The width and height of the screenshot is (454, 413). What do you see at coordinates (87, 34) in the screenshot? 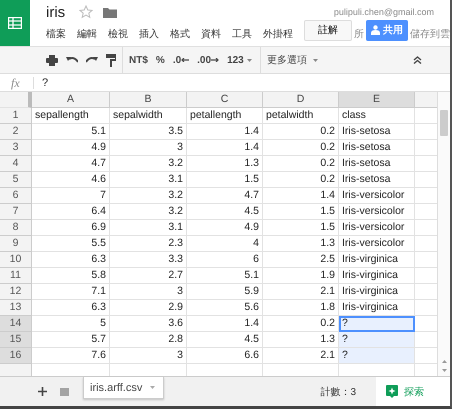
I see `menu-item: 編輯` at bounding box center [87, 34].